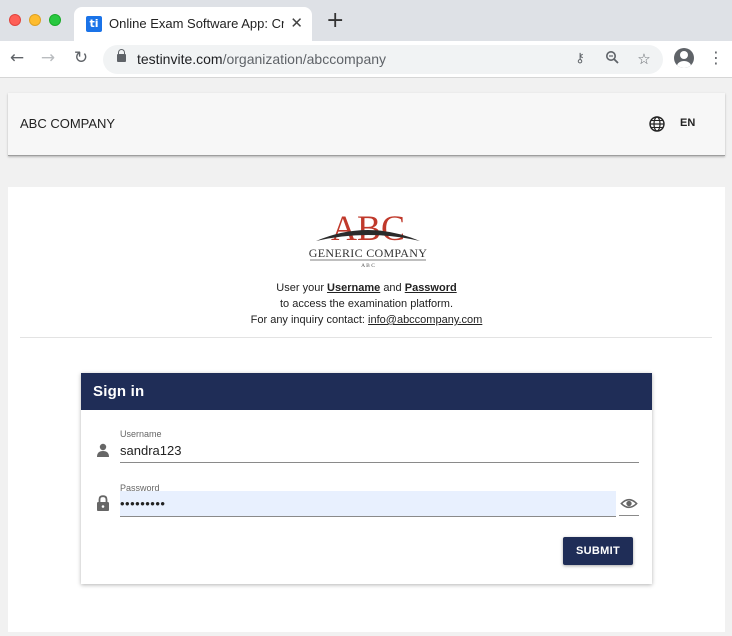 This screenshot has width=732, height=636. Describe the element at coordinates (612, 59) in the screenshot. I see `zoom-icon` at that location.